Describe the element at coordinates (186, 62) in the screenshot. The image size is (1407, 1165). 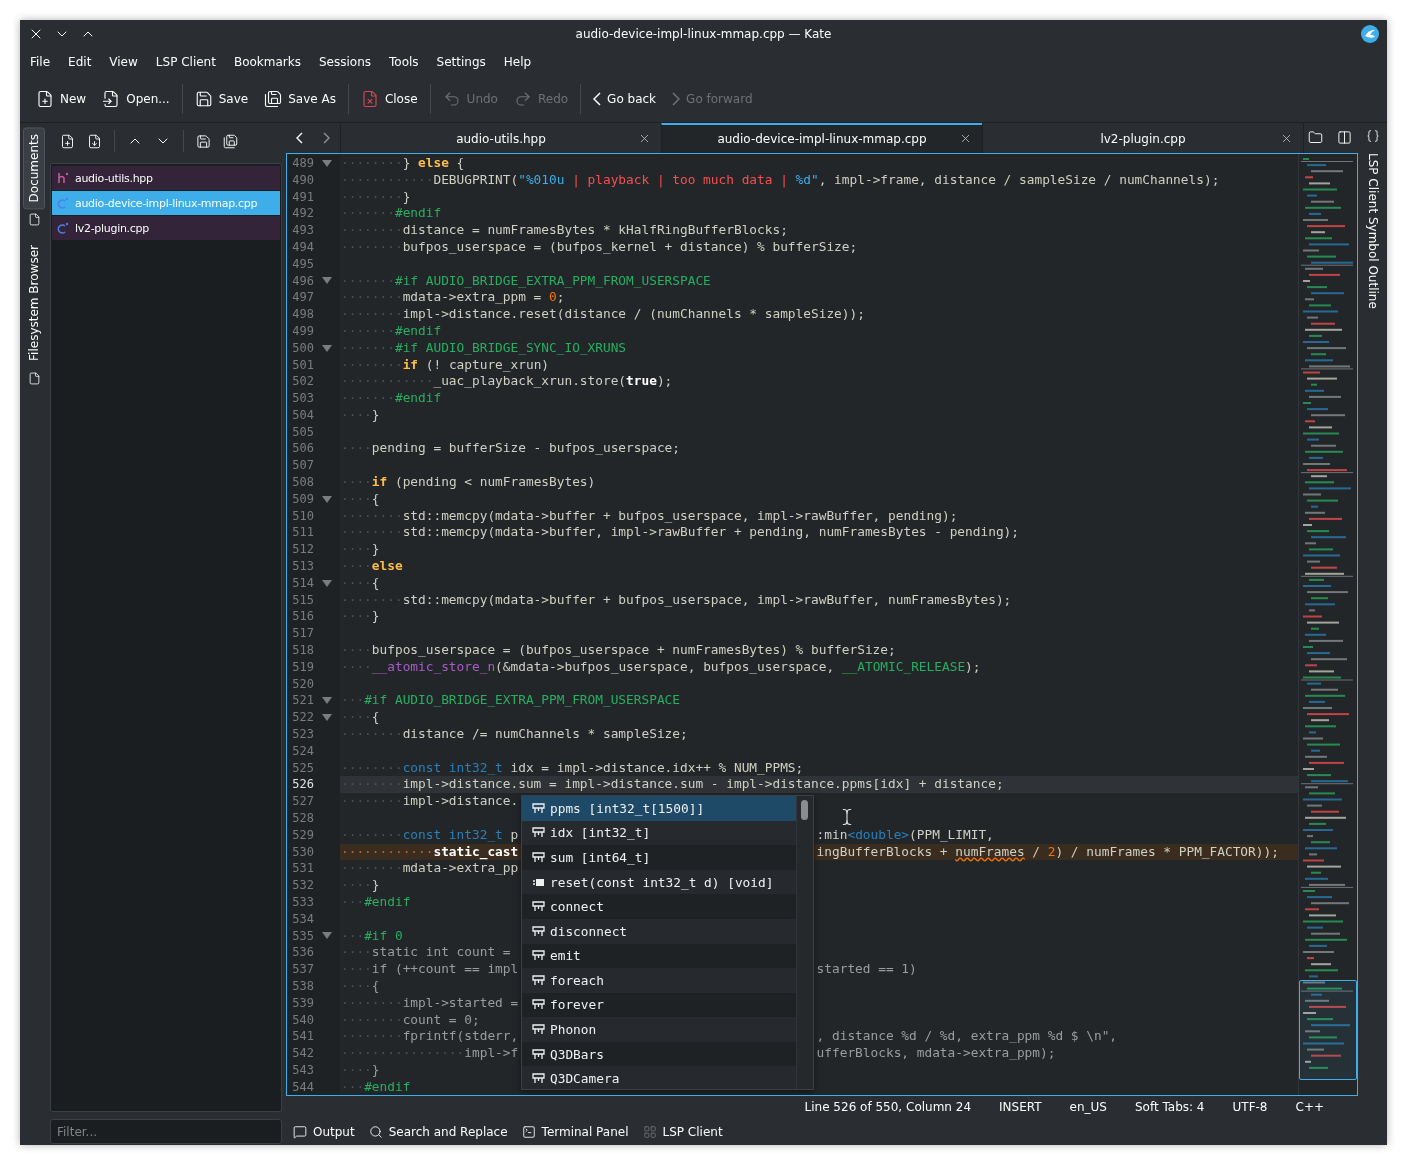
I see `menu-item: LSP Client` at that location.